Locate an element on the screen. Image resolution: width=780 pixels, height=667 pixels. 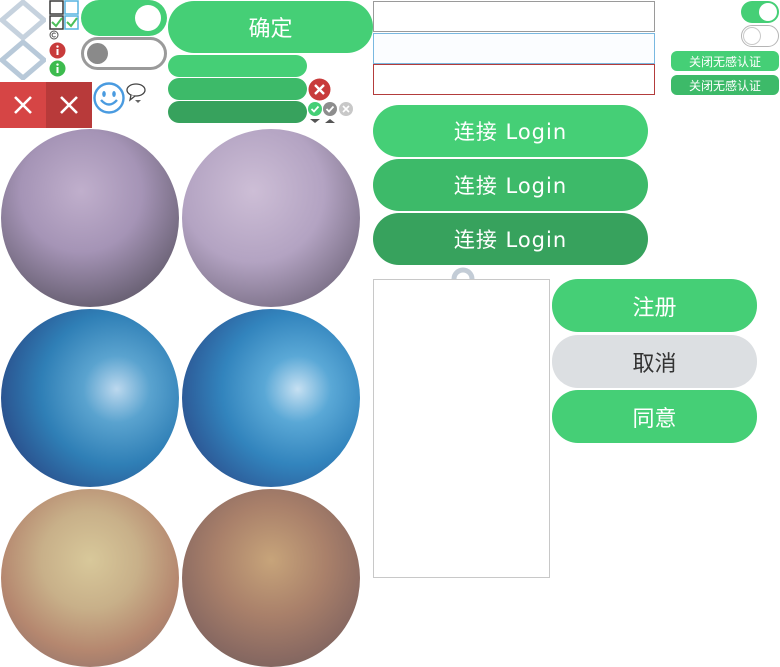
confirm-button: 确定 is located at coordinates (270, 27).